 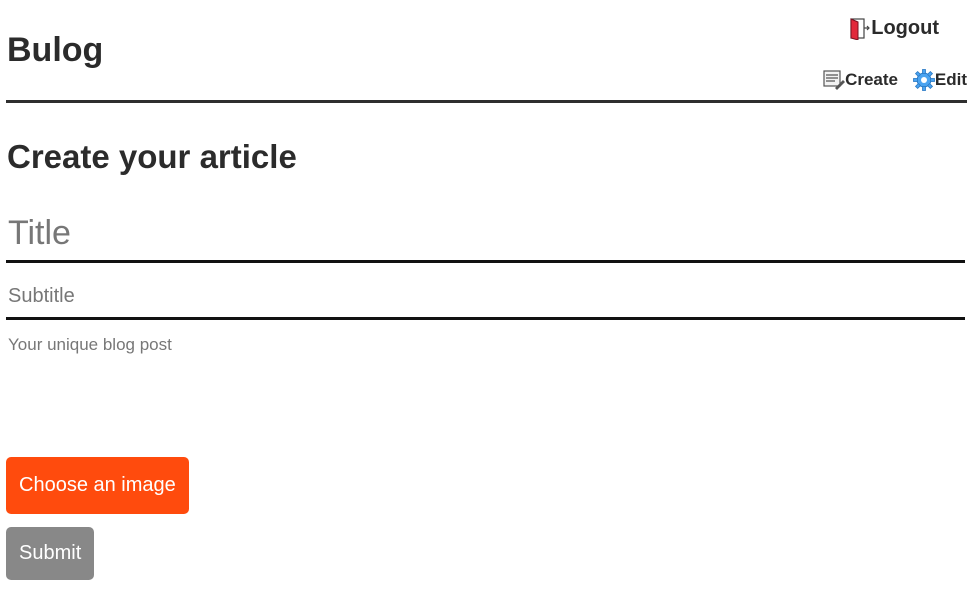 I want to click on logout-link: Logout, so click(x=894, y=28).